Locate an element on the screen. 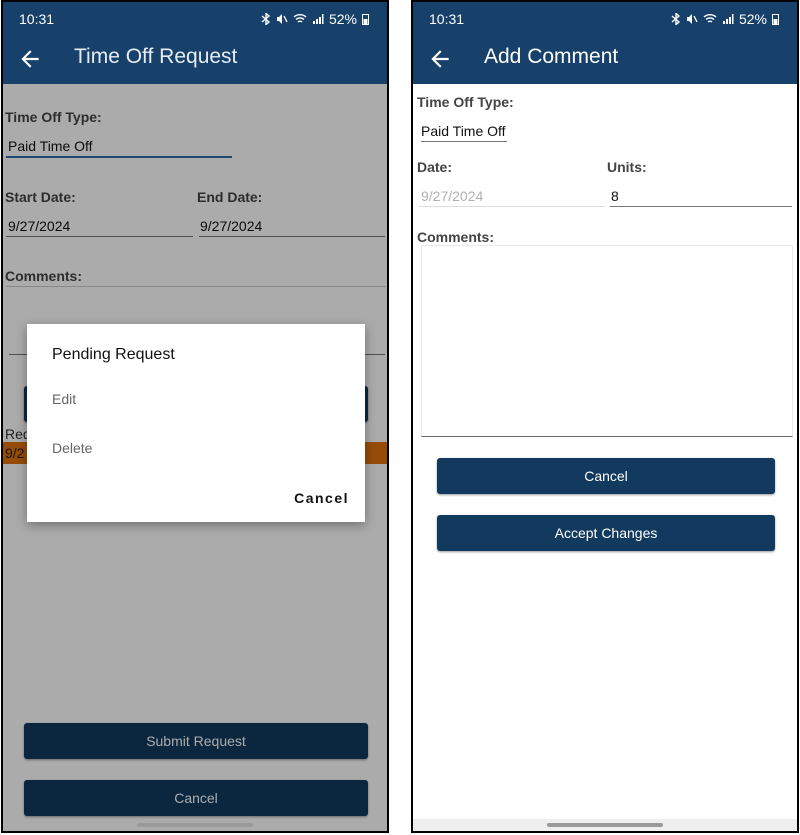 The width and height of the screenshot is (800, 835). dialog-cancel-button: Cancel is located at coordinates (321, 498).